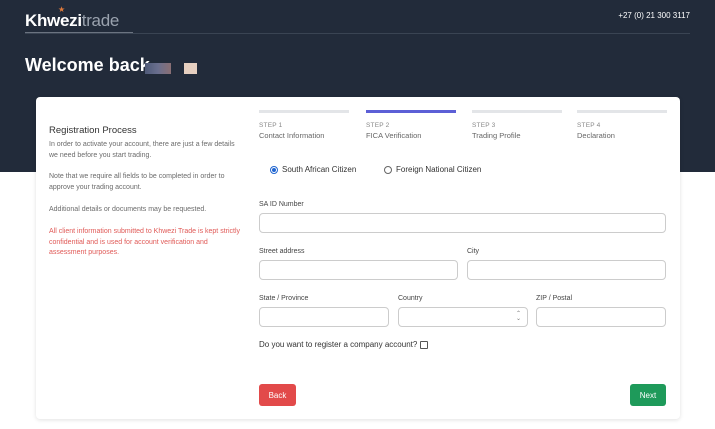 This screenshot has width=715, height=429. What do you see at coordinates (53, 20) in the screenshot?
I see `logo-main: Khwezi` at bounding box center [53, 20].